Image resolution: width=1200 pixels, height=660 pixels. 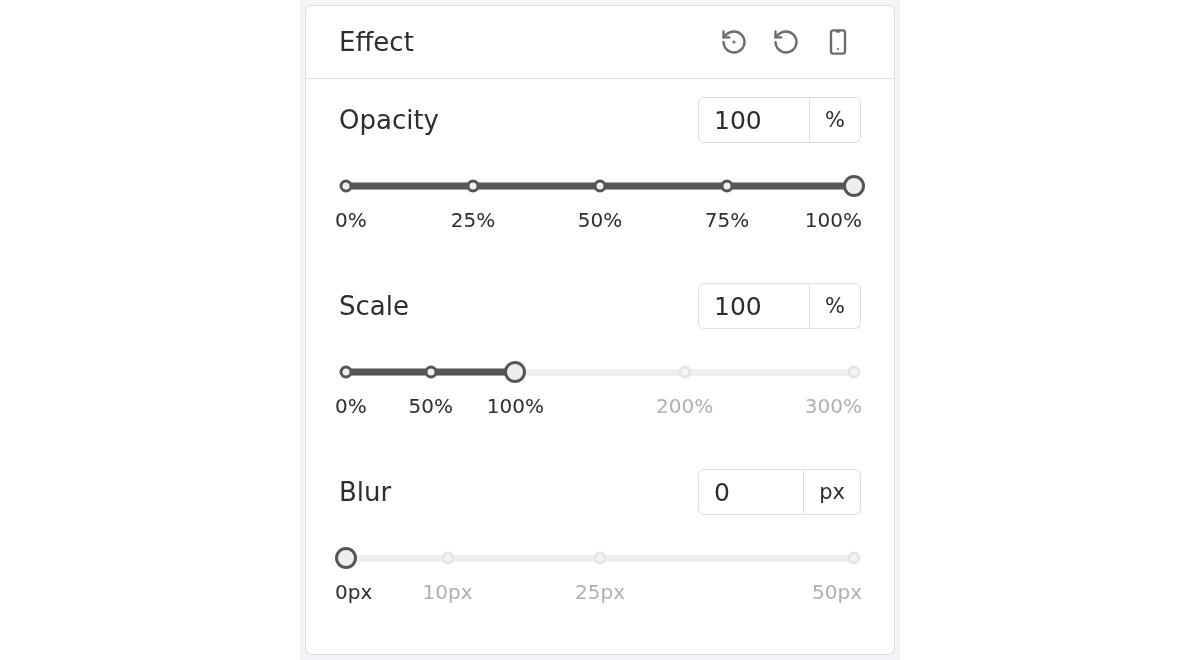 What do you see at coordinates (833, 406) in the screenshot?
I see `tick-label: 300%` at bounding box center [833, 406].